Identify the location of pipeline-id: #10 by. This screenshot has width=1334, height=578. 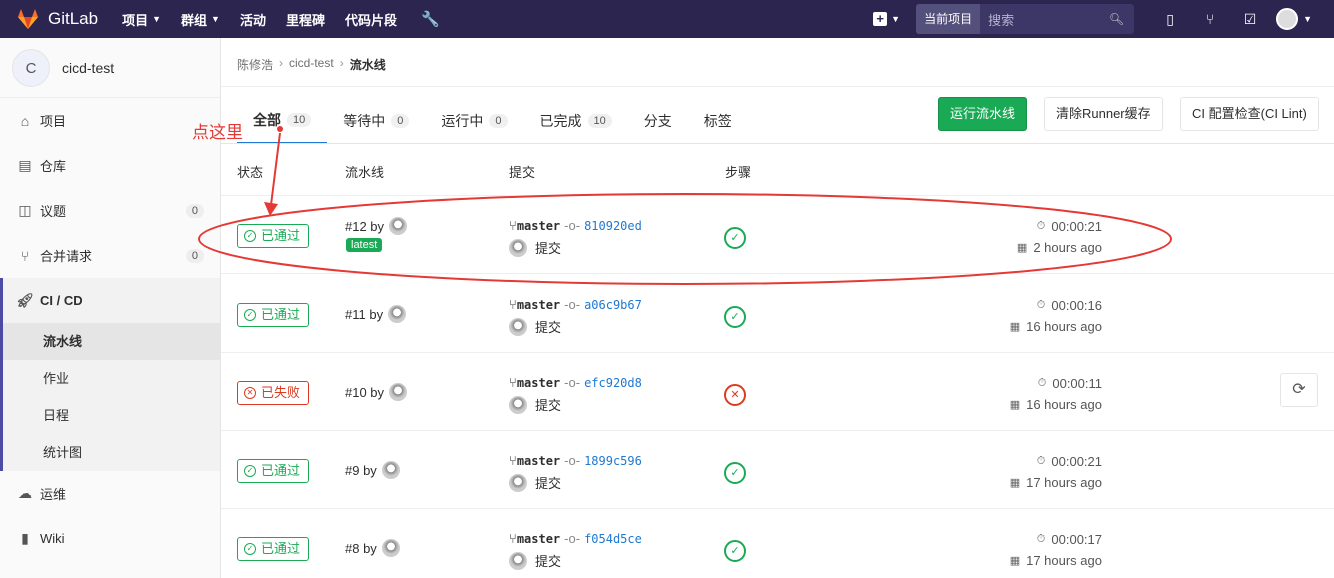
(376, 392).